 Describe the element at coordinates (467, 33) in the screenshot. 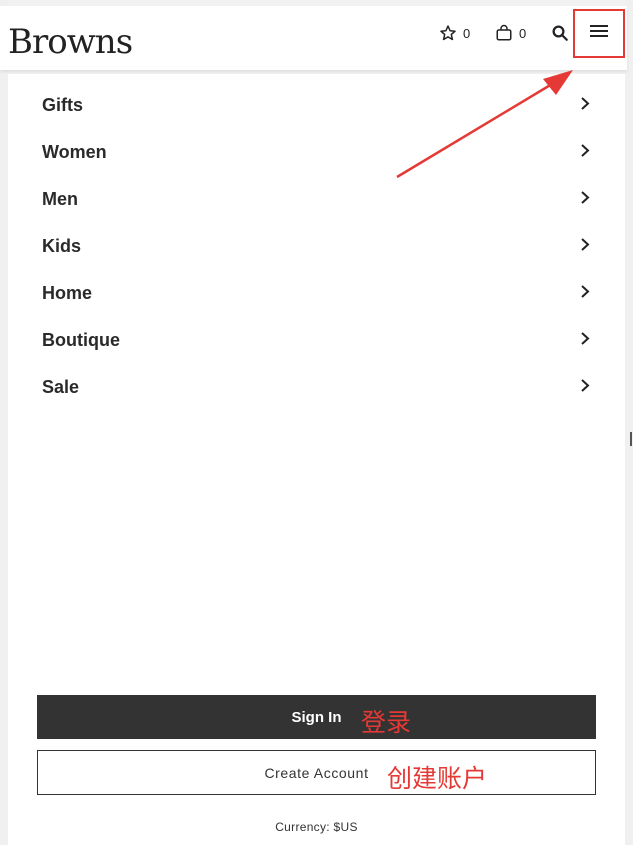

I see `wishlist-count: 0` at that location.